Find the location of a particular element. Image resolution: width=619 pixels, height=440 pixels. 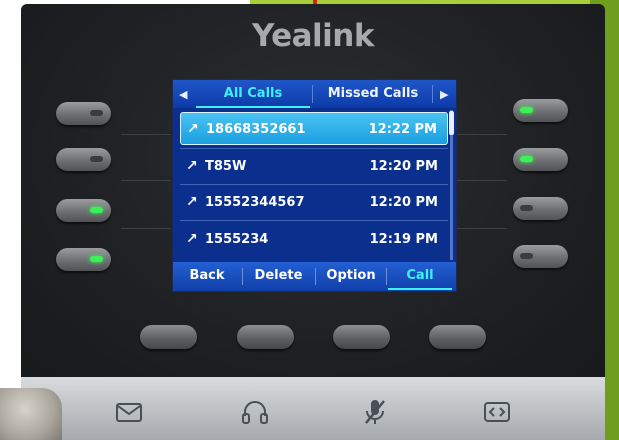

softkey-bar: Back Delete Option Call is located at coordinates (314, 276).